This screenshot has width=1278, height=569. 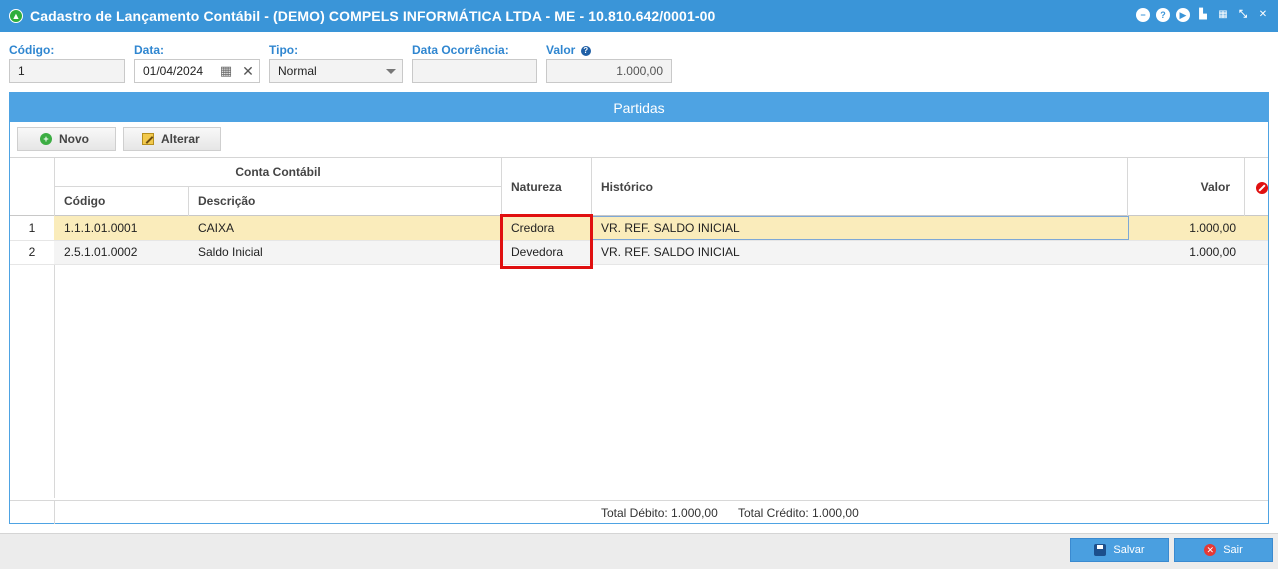 What do you see at coordinates (173, 71) in the screenshot?
I see `data-value: 01/04/2024` at bounding box center [173, 71].